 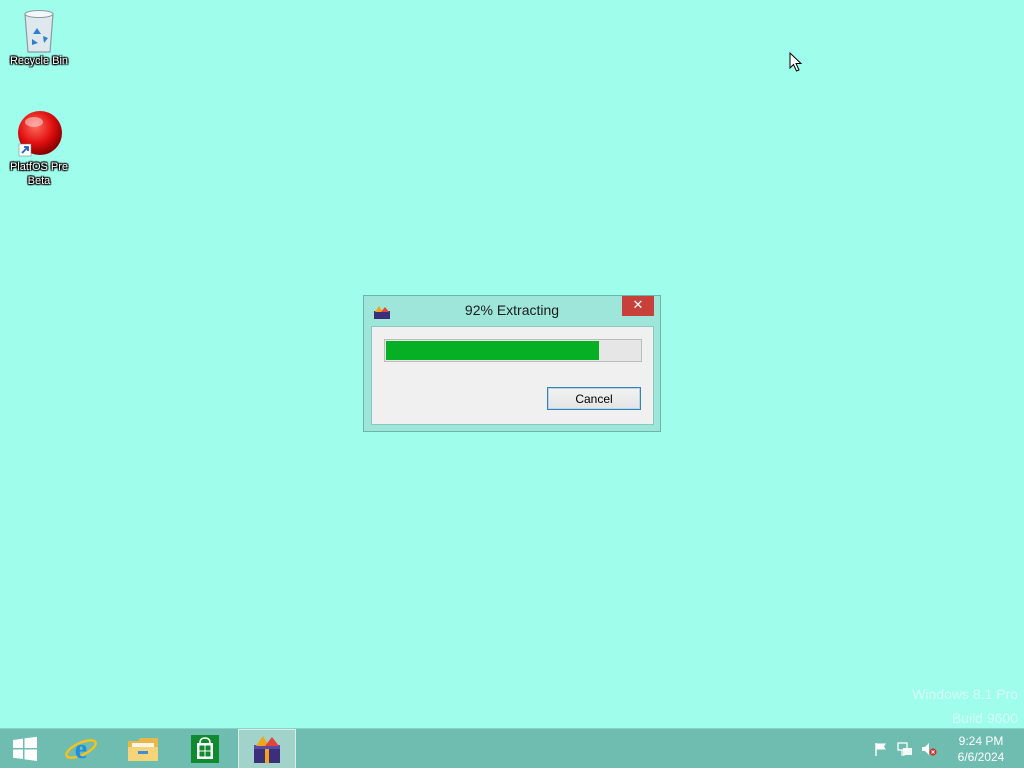 I want to click on taskbar-internet-explorer: e, so click(x=81, y=749).